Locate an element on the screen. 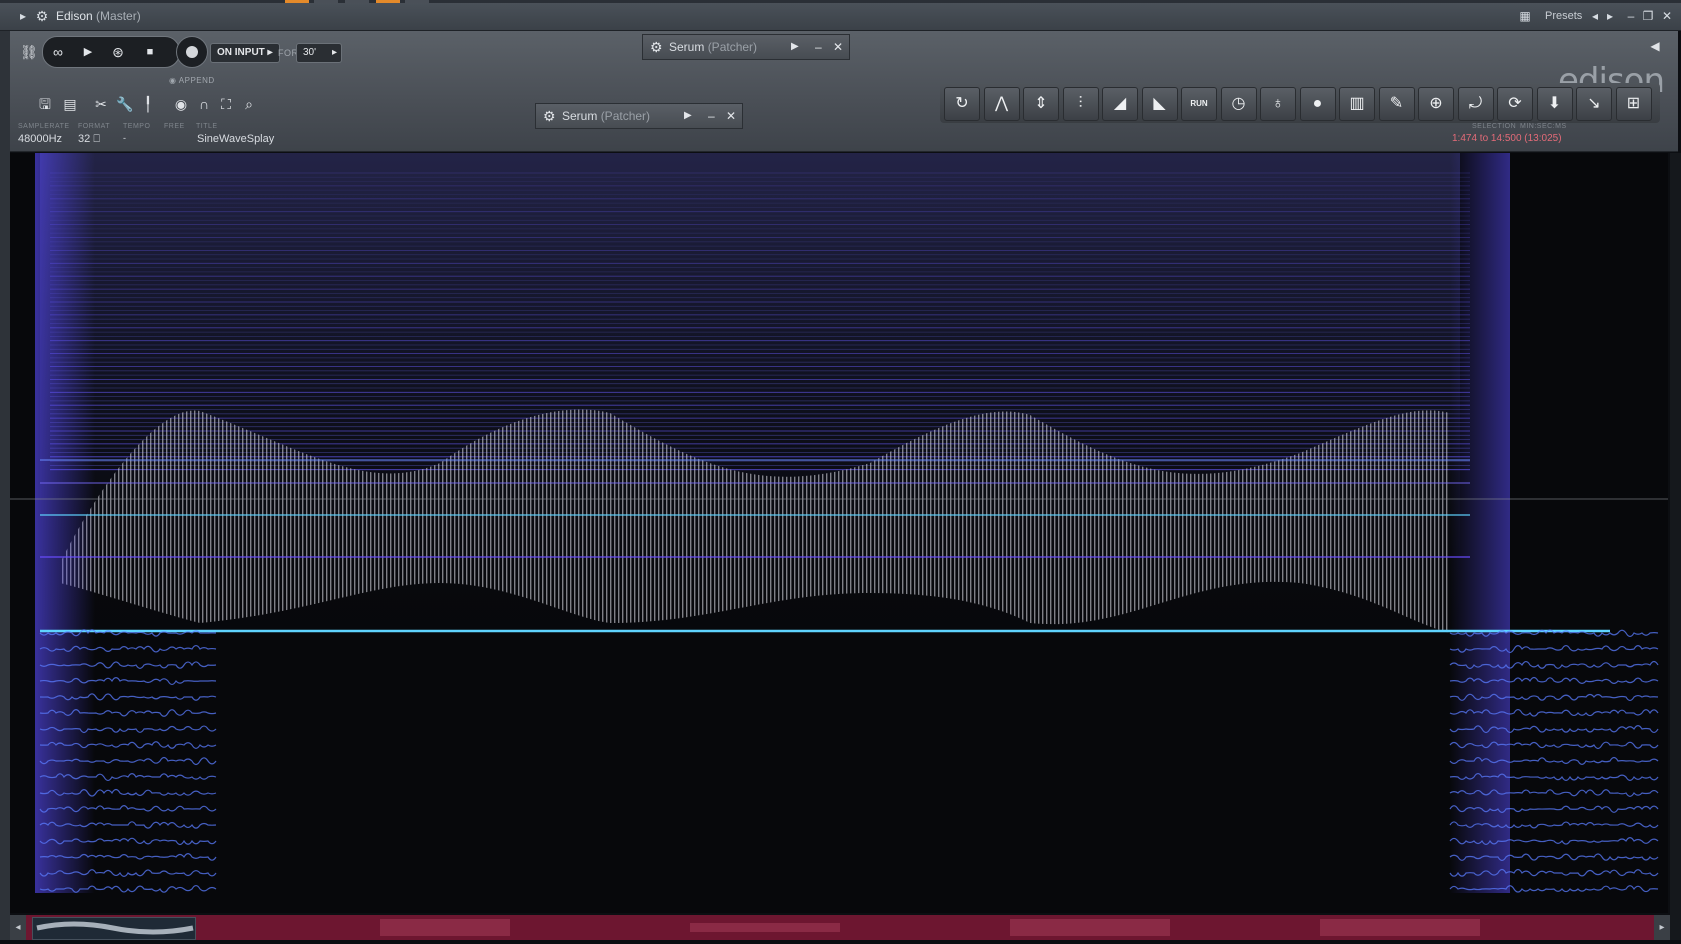 The width and height of the screenshot is (1681, 944). presets-label: Presets is located at coordinates (1563, 16).